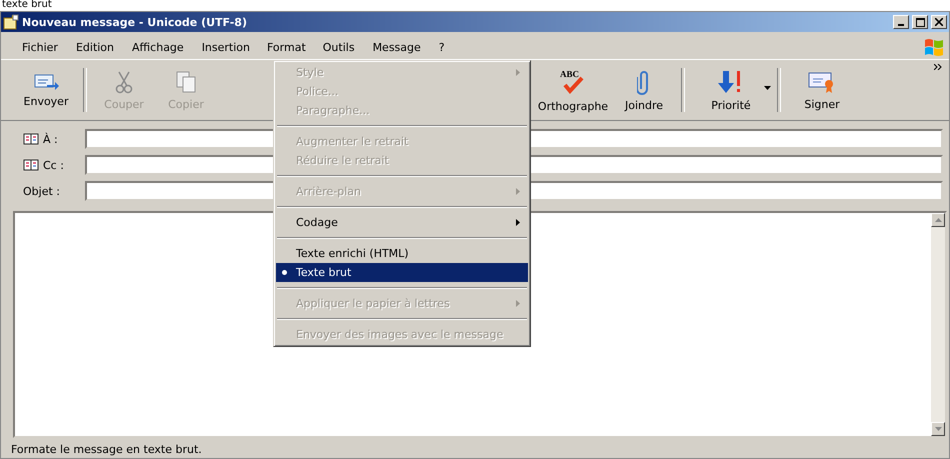 This screenshot has height=459, width=950. What do you see at coordinates (53, 165) in the screenshot?
I see `field-label: Cc :` at bounding box center [53, 165].